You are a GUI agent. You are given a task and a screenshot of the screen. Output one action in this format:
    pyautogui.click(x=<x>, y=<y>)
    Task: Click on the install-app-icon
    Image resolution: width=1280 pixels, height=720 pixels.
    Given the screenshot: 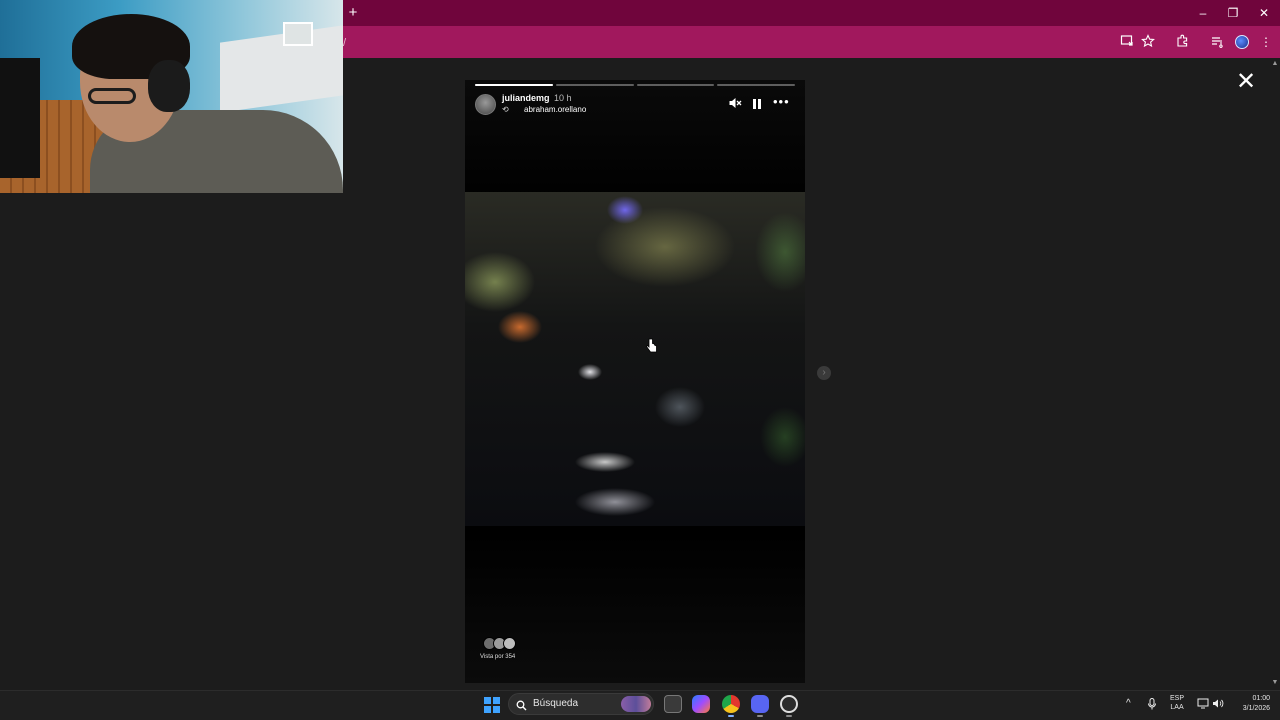 What is the action you would take?
    pyautogui.click(x=1127, y=42)
    